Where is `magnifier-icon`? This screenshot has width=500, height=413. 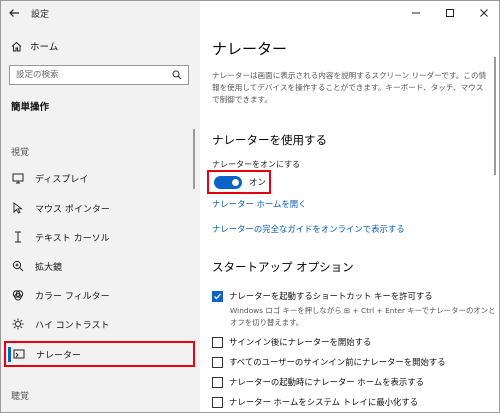
magnifier-icon is located at coordinates (18, 266).